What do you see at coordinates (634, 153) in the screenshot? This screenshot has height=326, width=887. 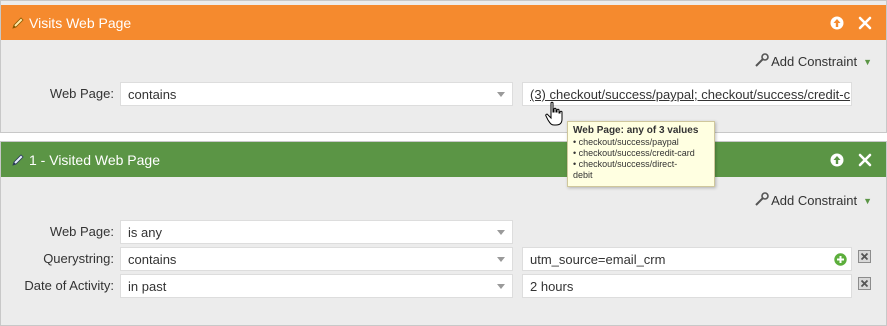 I see `tooltip-item: • checkout/success/credit-card` at bounding box center [634, 153].